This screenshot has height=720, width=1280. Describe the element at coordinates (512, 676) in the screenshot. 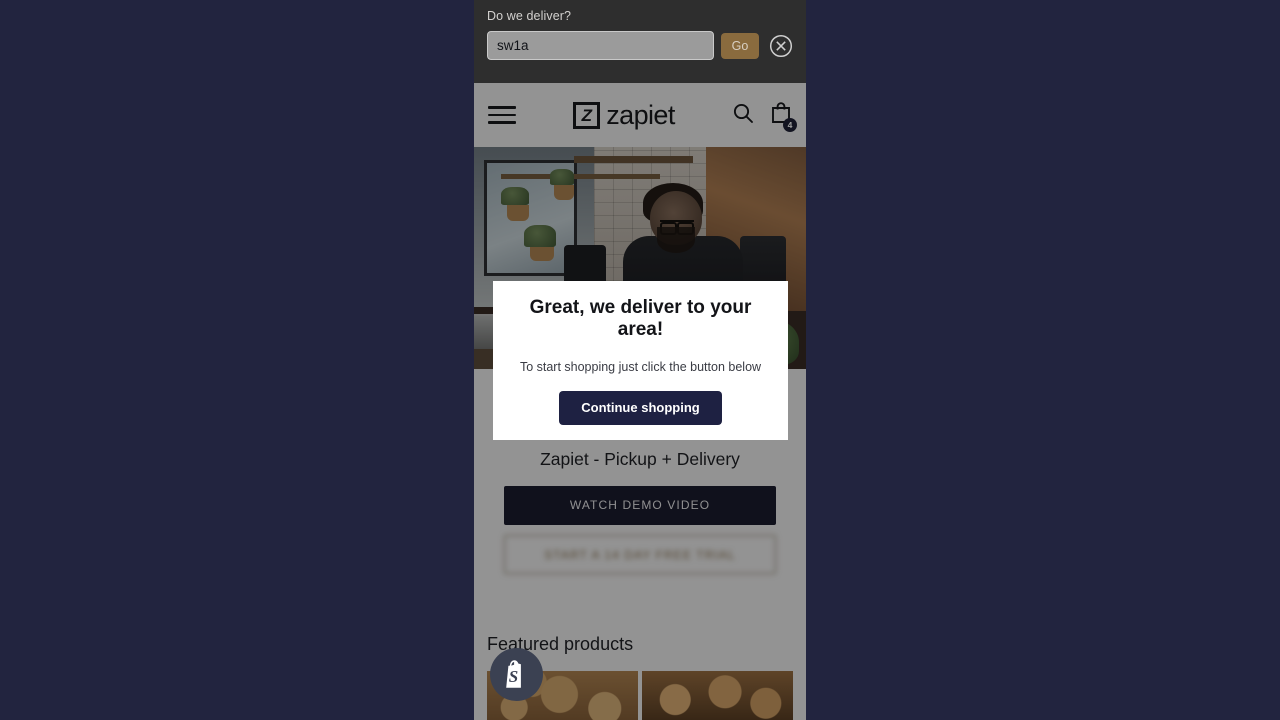

I see `svg-text: S` at that location.